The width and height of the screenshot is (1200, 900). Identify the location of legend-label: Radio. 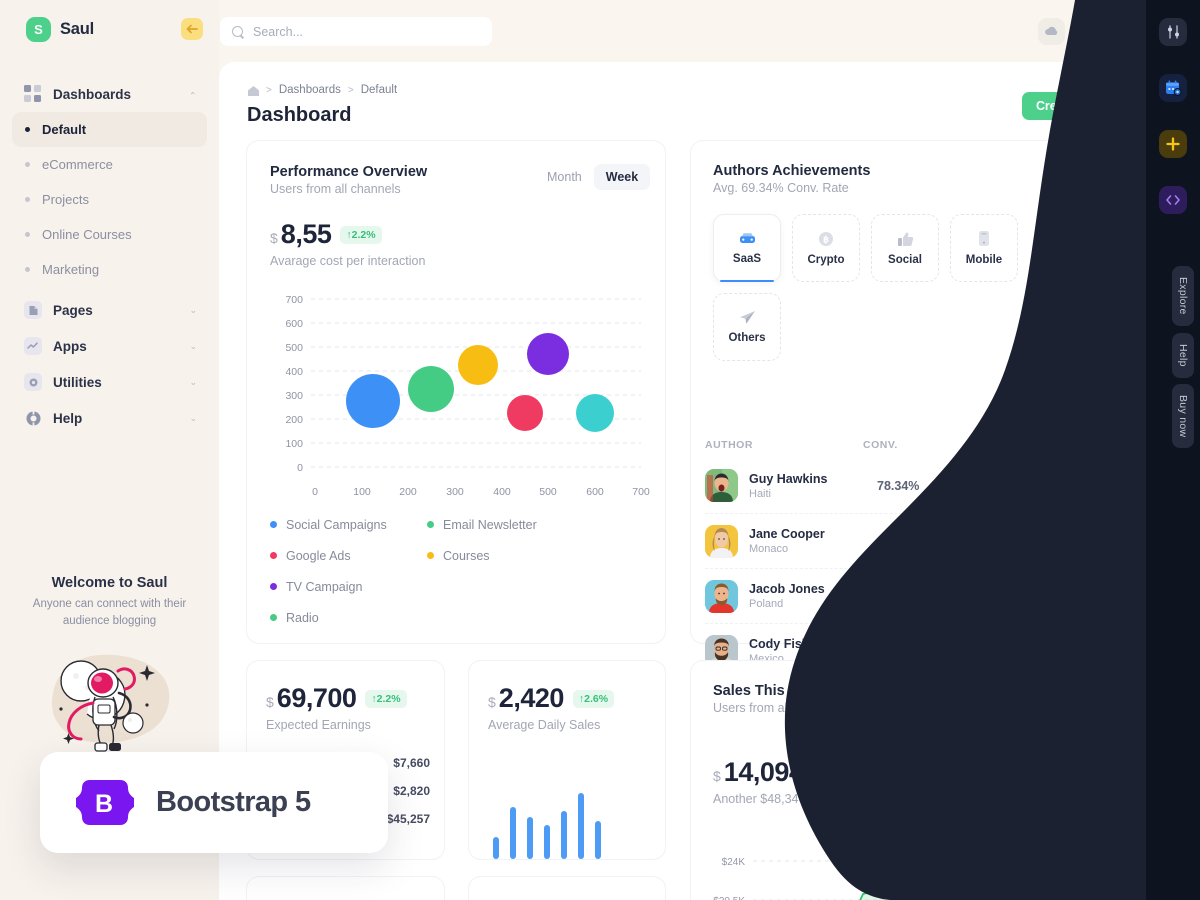
(302, 617).